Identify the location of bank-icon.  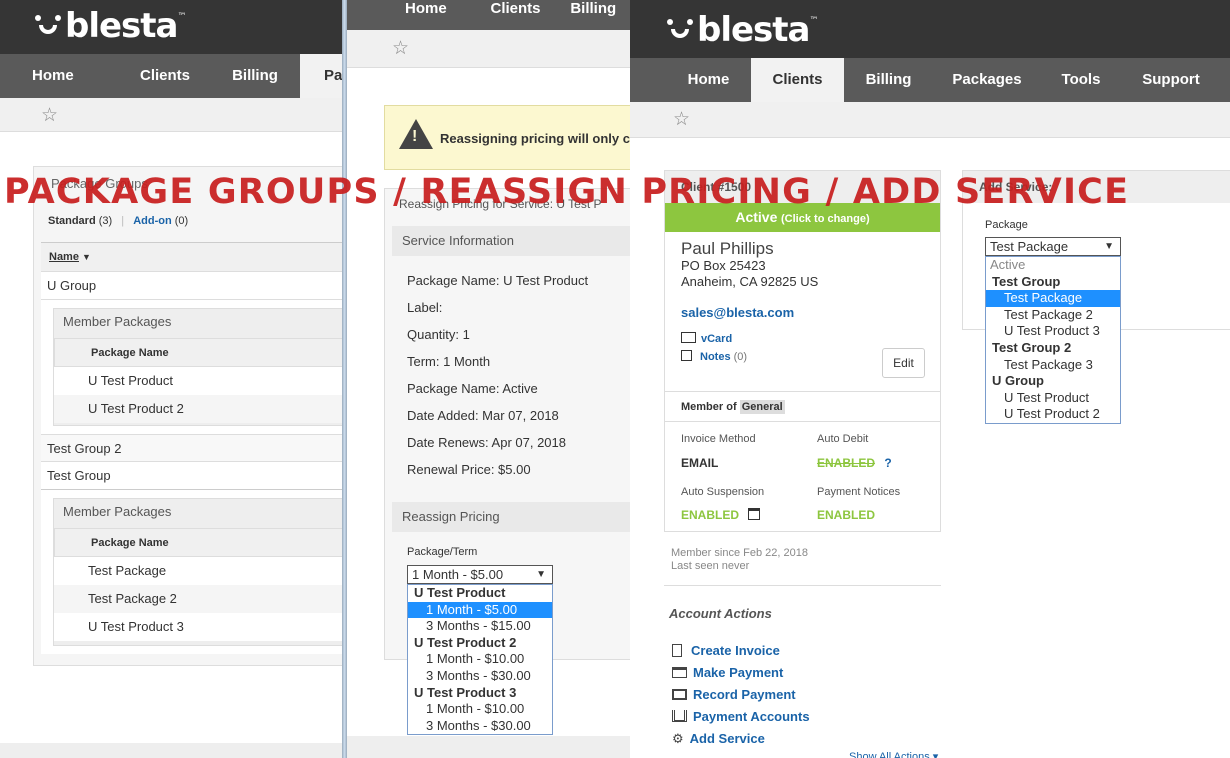
(679, 716).